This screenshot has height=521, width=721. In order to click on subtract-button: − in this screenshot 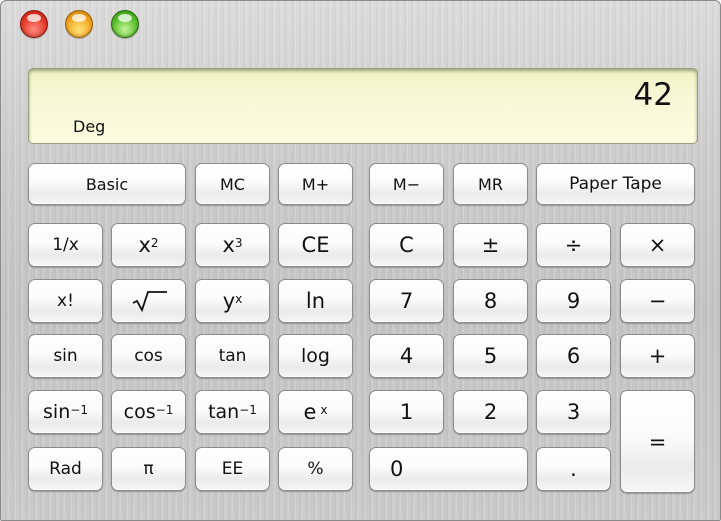, I will do `click(657, 301)`.